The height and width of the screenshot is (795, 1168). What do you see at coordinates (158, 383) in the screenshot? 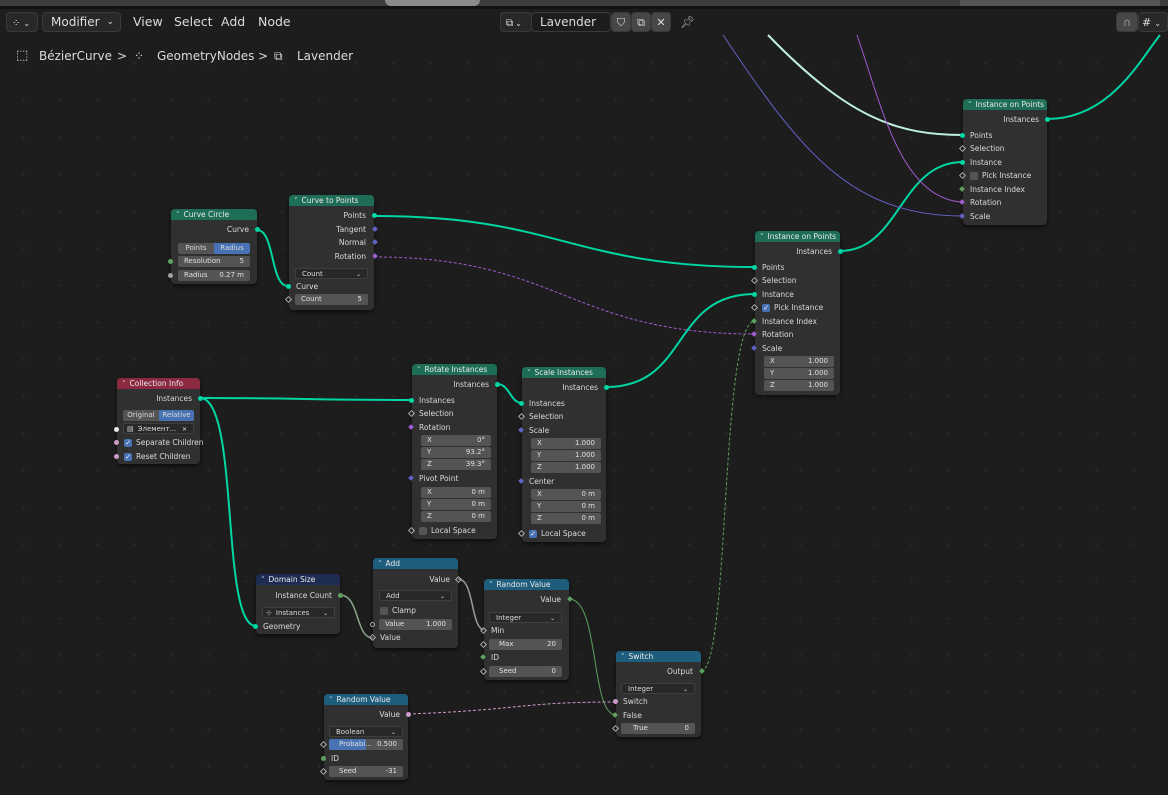
I see `node-header: ˅ Collection Info` at bounding box center [158, 383].